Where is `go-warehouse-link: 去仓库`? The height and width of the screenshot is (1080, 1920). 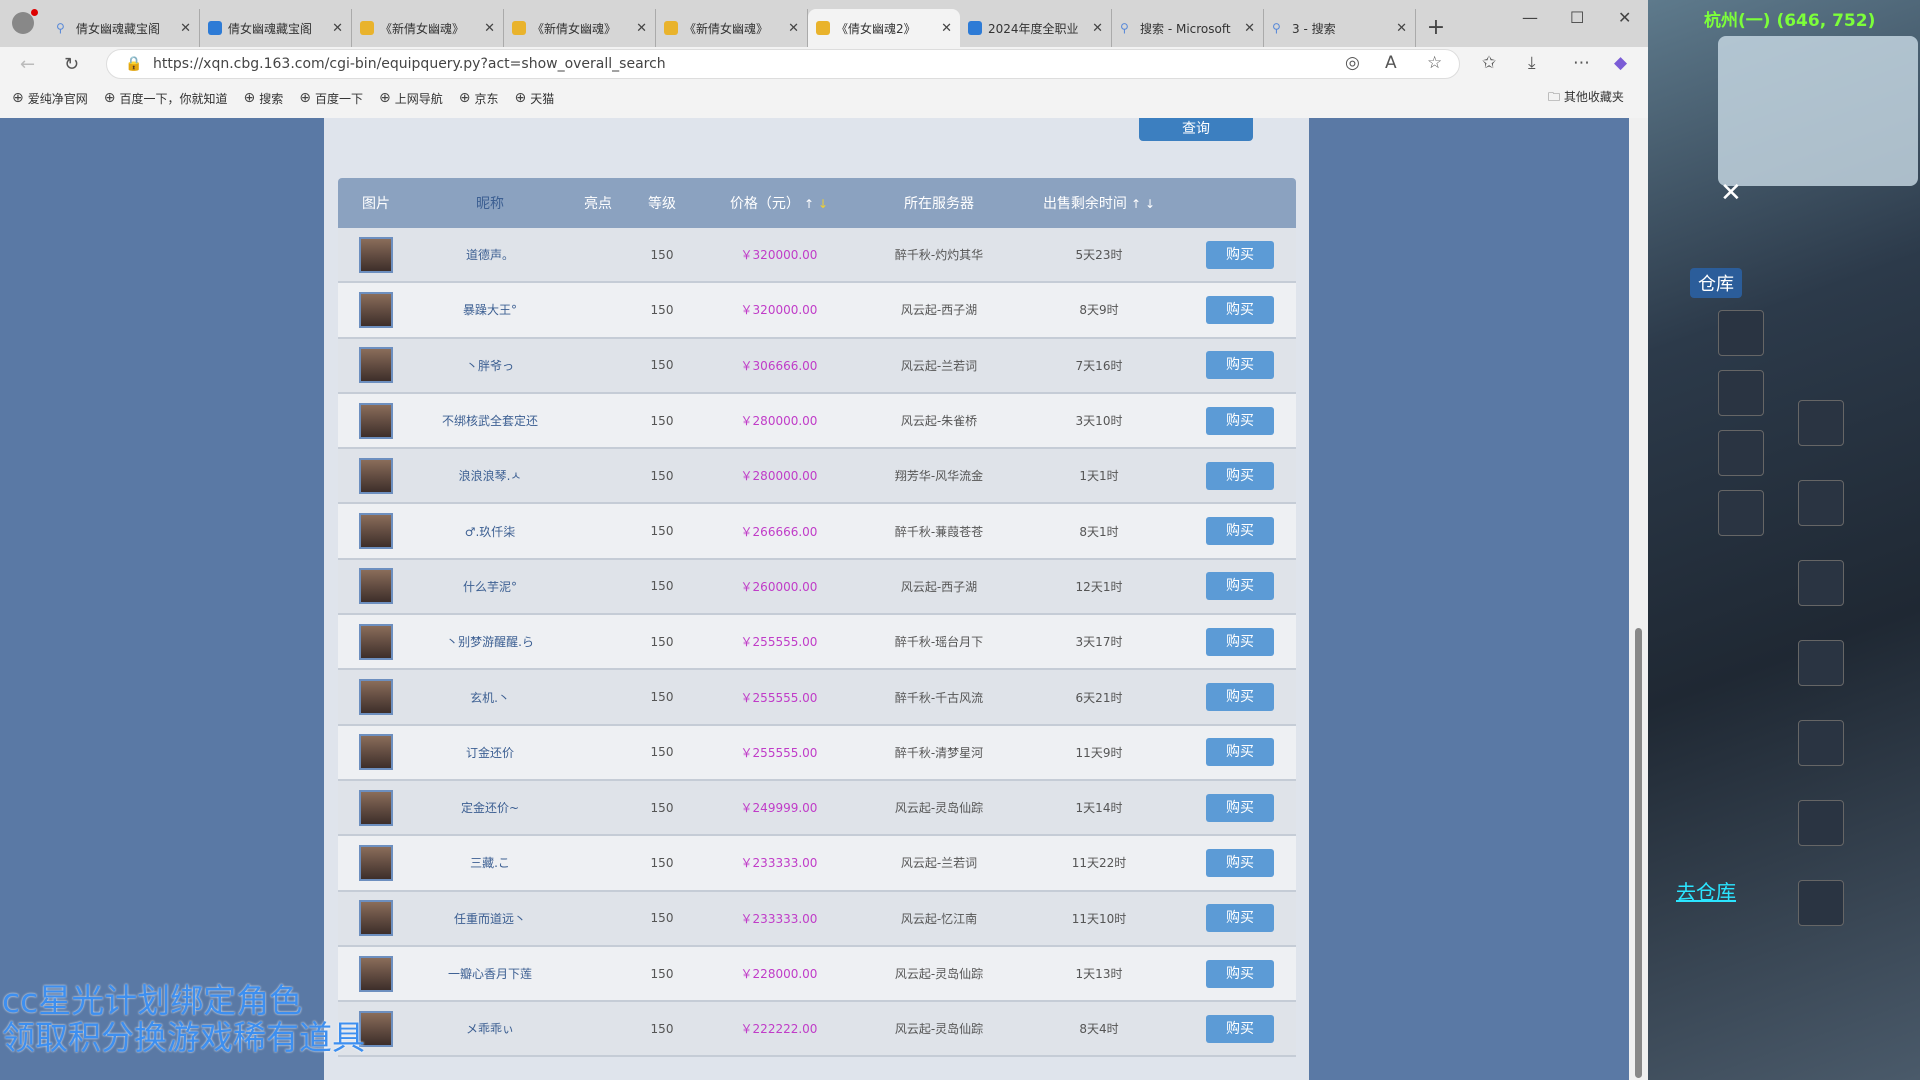 go-warehouse-link: 去仓库 is located at coordinates (1706, 890).